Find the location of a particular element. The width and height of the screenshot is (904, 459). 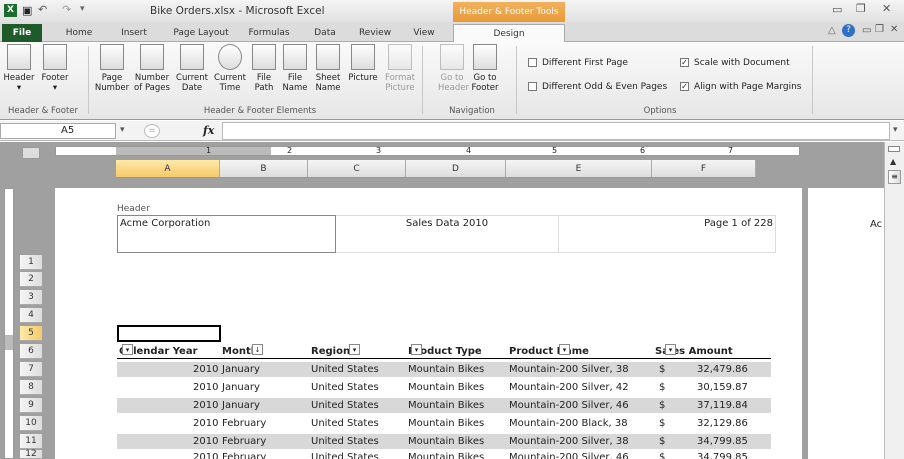

row-header-6: 6 is located at coordinates (31, 351).